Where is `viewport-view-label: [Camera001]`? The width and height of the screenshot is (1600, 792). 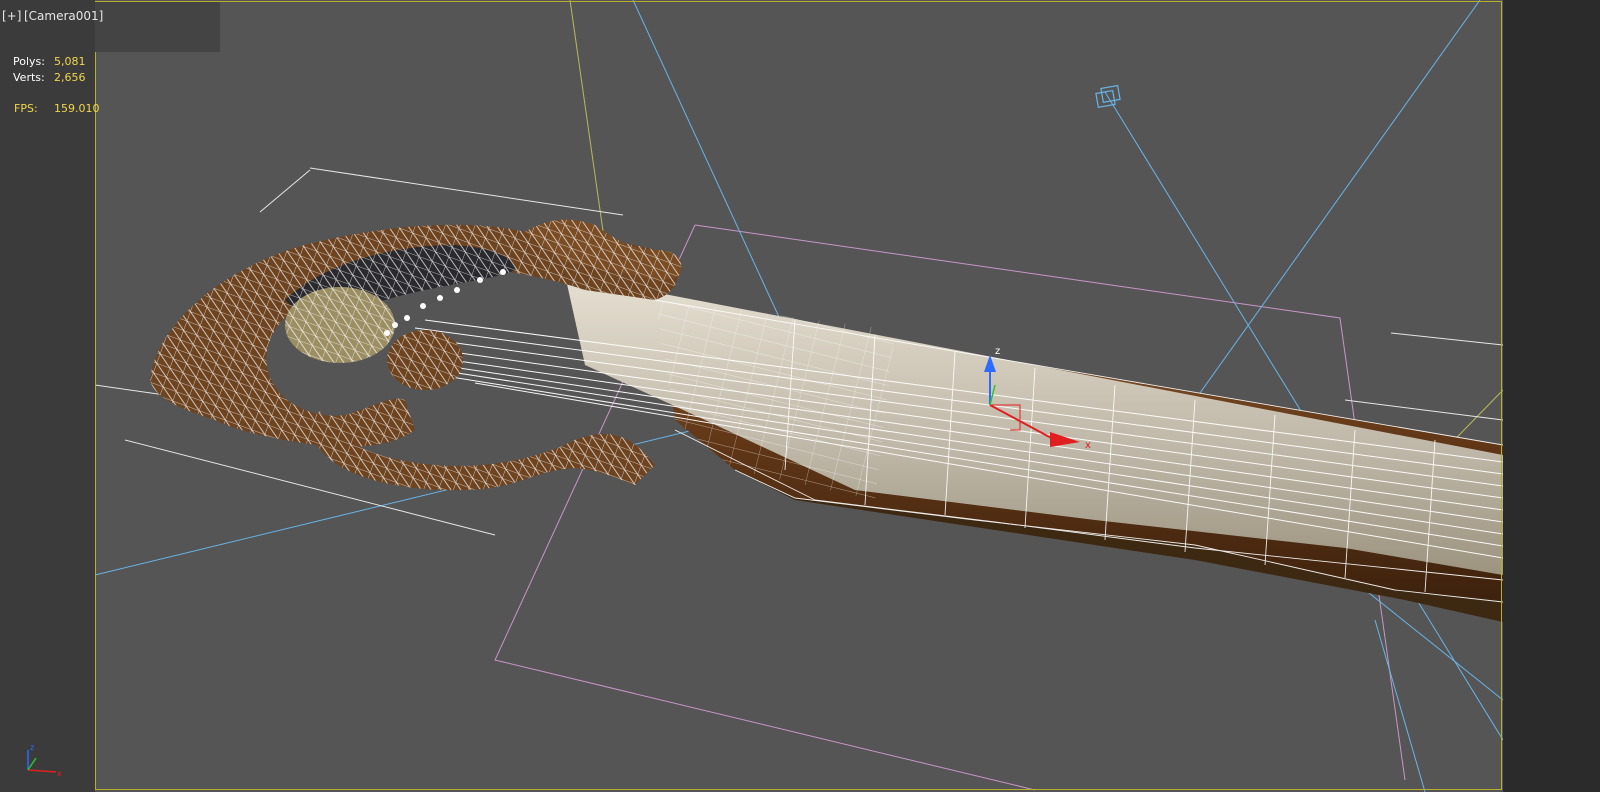
viewport-view-label: [Camera001] is located at coordinates (63, 16).